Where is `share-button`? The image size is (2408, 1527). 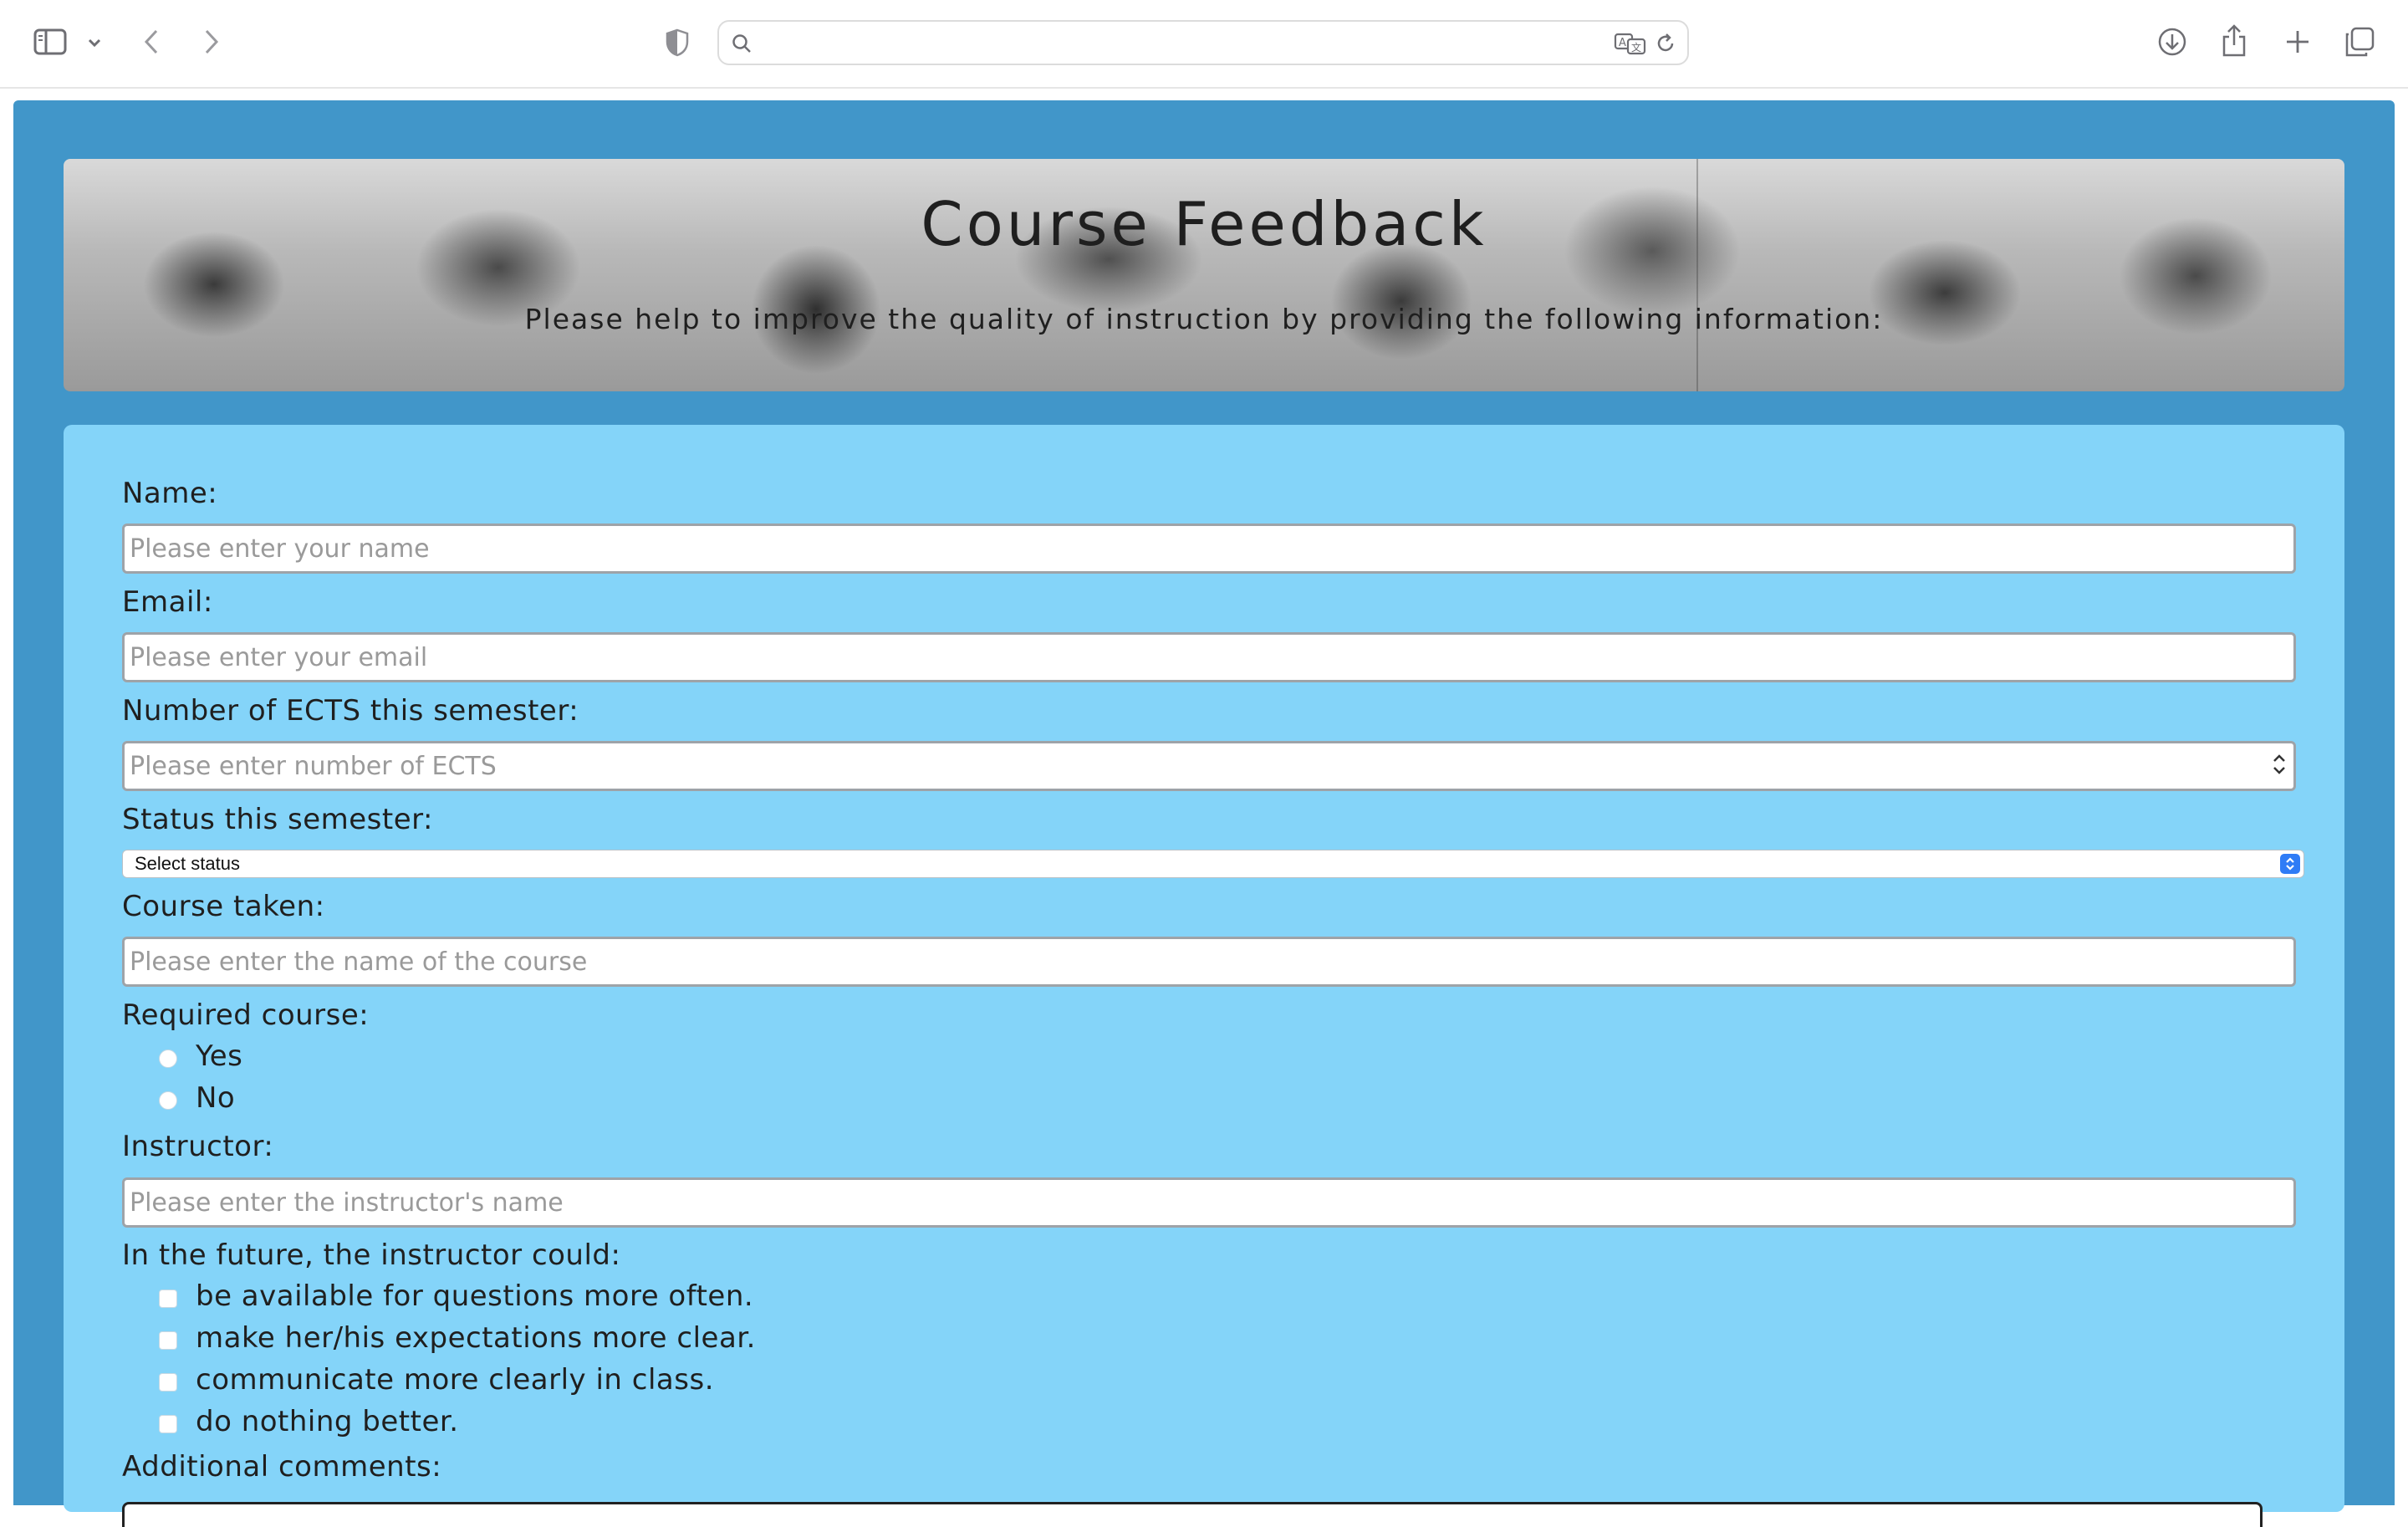 share-button is located at coordinates (2234, 40).